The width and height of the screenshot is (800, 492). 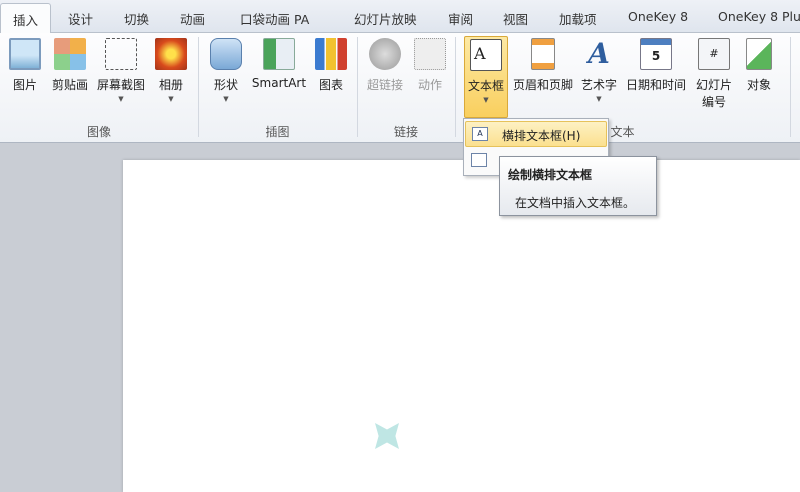 I want to click on tab-insert: 插入, so click(x=26, y=18).